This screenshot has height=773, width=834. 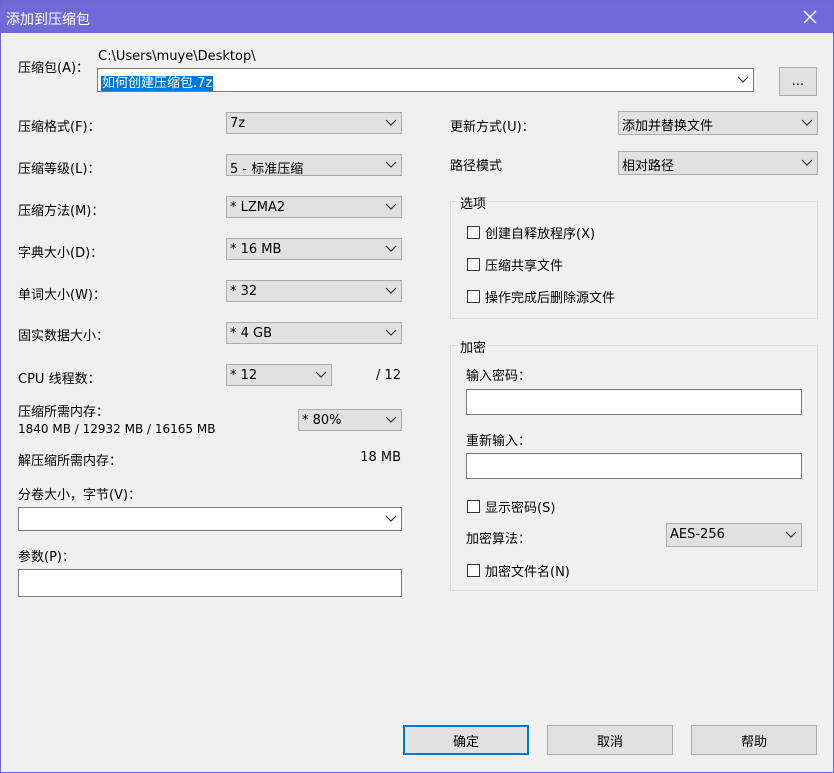 I want to click on shared-label: 压缩共享文件, so click(x=524, y=266).